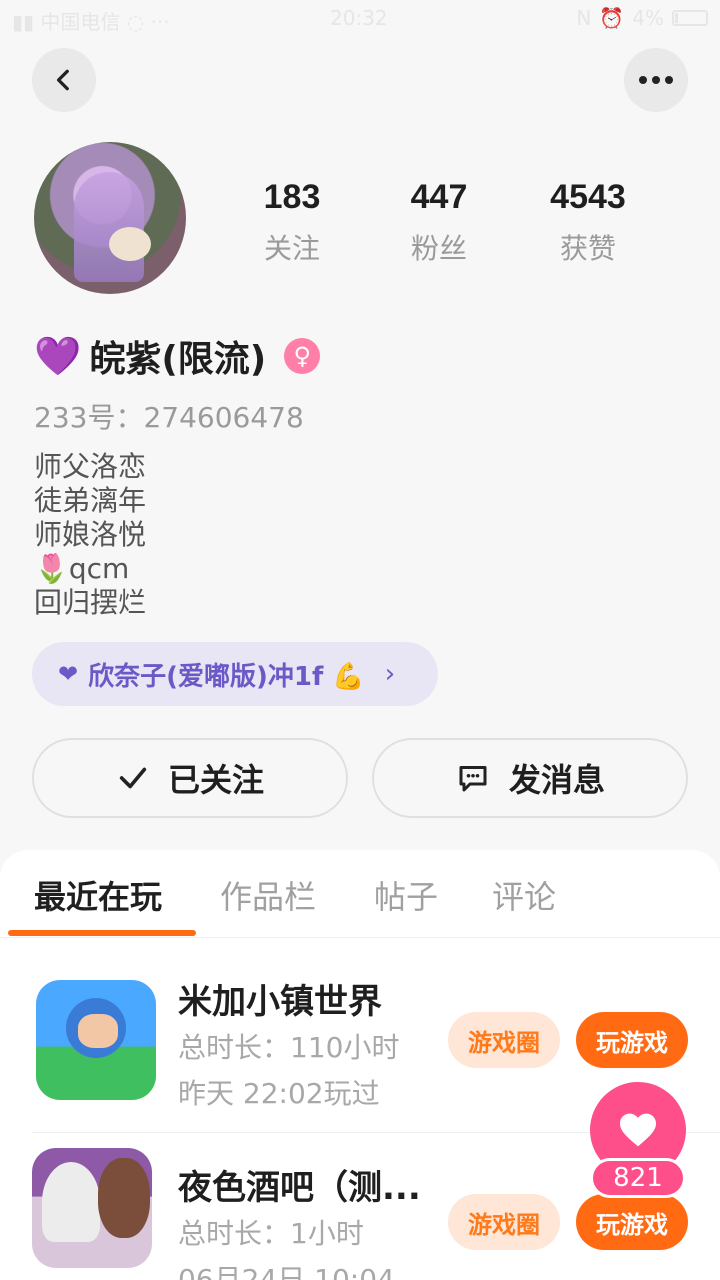 The image size is (720, 1280). I want to click on bio: 师父洛恋 徒弟漓年 师娘洛悦 🌷qcm 回归摆烂, so click(90, 535).